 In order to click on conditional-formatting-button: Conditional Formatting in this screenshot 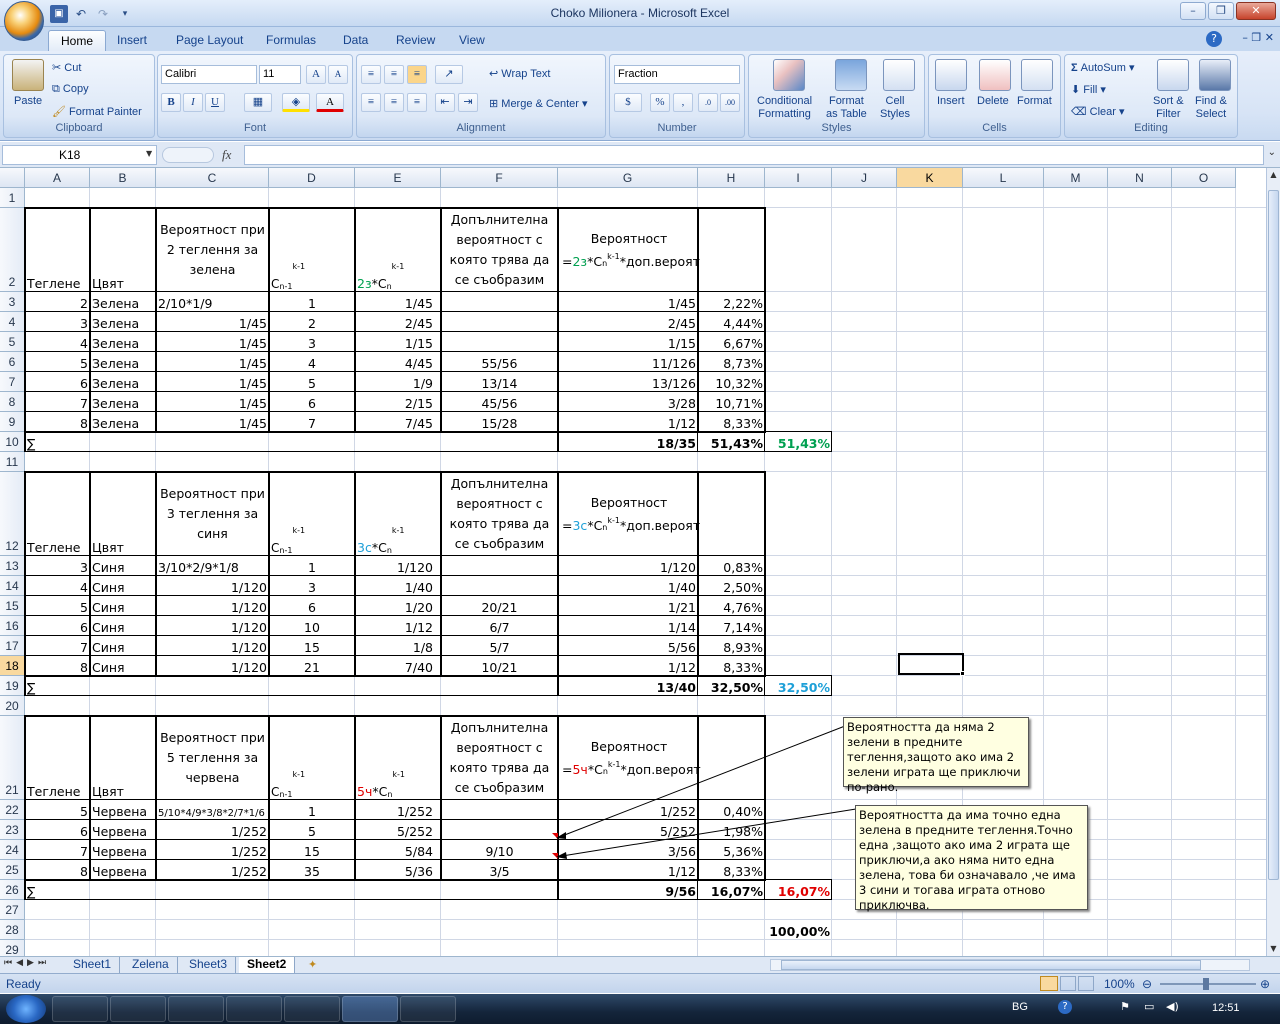, I will do `click(784, 108)`.